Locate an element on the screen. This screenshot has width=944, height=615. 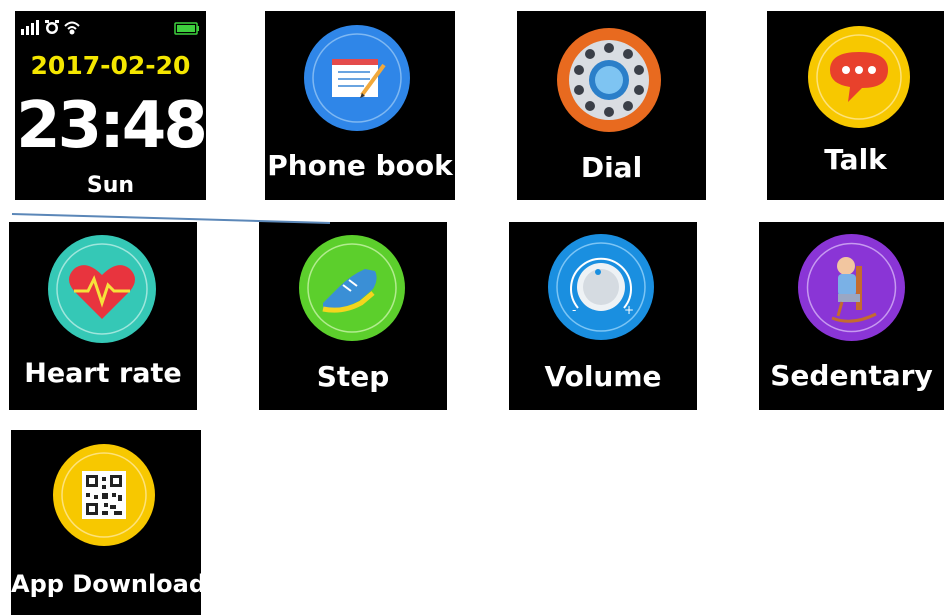
app-tile-dial: Dial is located at coordinates (611, 105).